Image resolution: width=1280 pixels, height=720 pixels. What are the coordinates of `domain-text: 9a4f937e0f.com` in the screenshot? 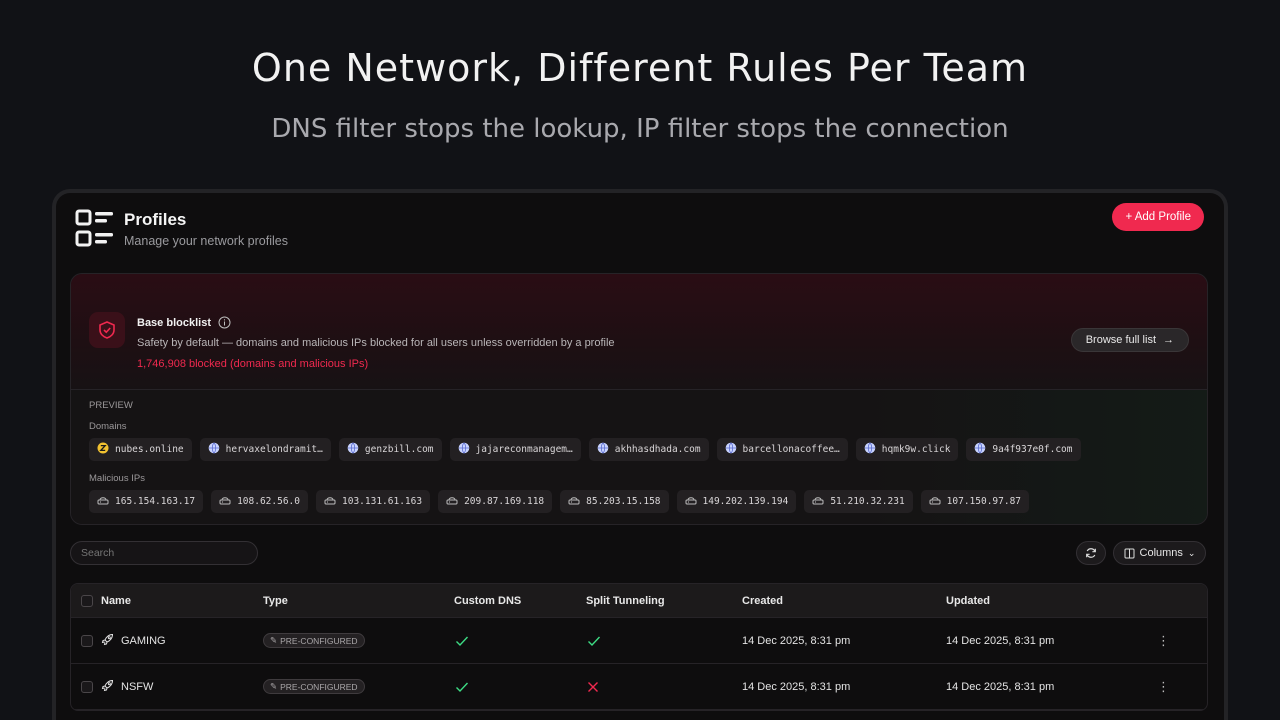 It's located at (1032, 449).